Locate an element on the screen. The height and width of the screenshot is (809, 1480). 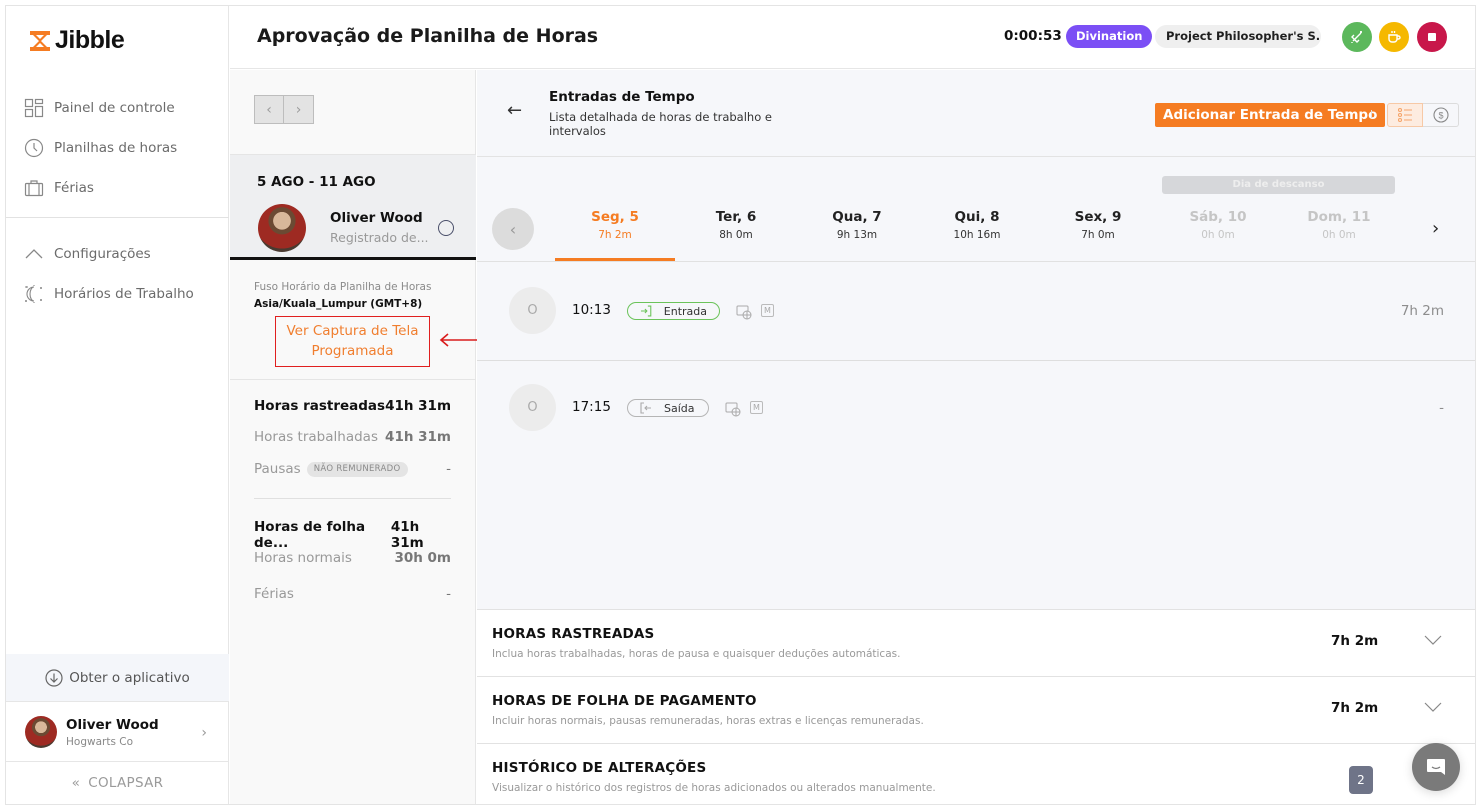
double-chevron-left-icon: « is located at coordinates (76, 783).